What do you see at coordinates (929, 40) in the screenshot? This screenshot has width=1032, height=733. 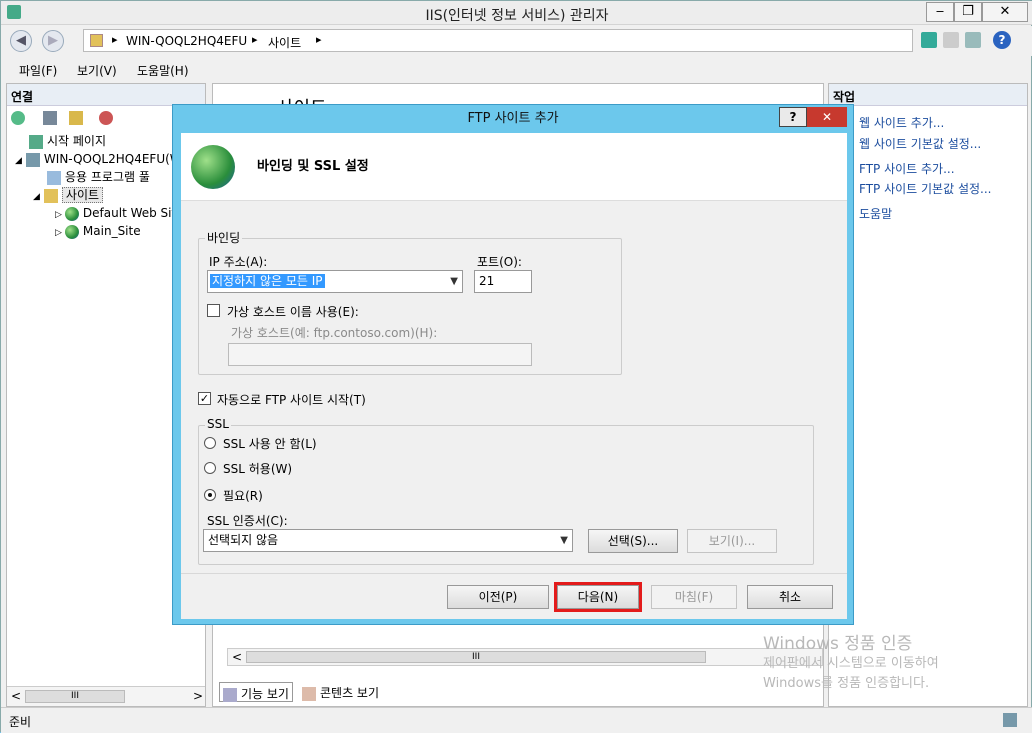 I see `refresh-icon` at bounding box center [929, 40].